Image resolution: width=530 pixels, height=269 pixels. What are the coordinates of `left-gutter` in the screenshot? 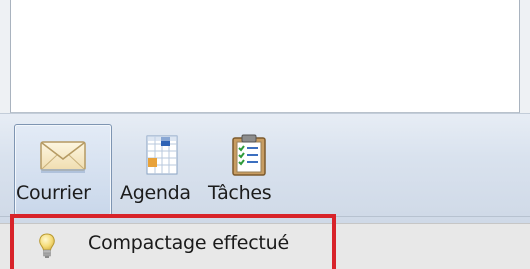 It's located at (5, 60).